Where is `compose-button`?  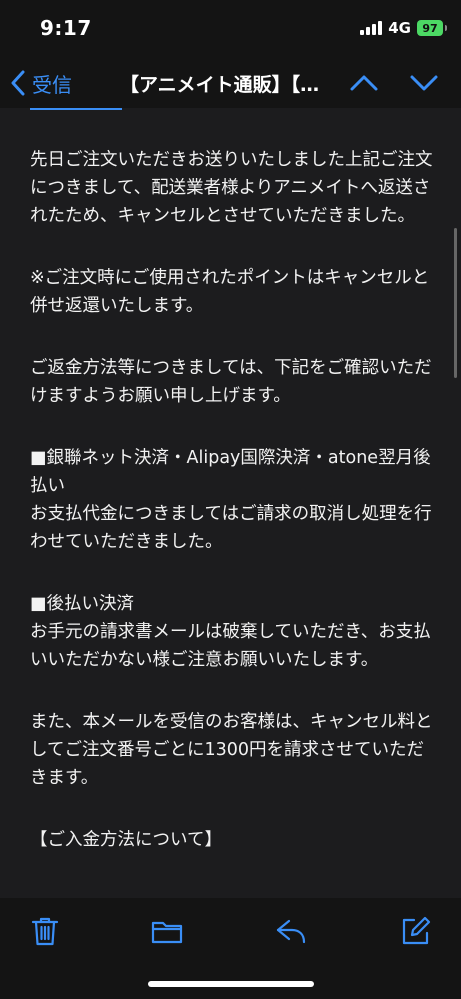 compose-button is located at coordinates (416, 931).